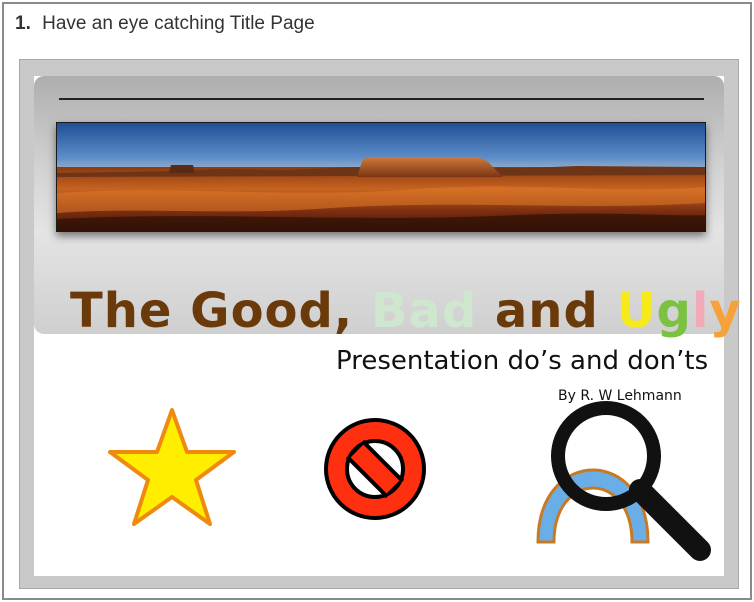 This screenshot has width=754, height=602. What do you see at coordinates (700, 311) in the screenshot?
I see `title-segment: l` at bounding box center [700, 311].